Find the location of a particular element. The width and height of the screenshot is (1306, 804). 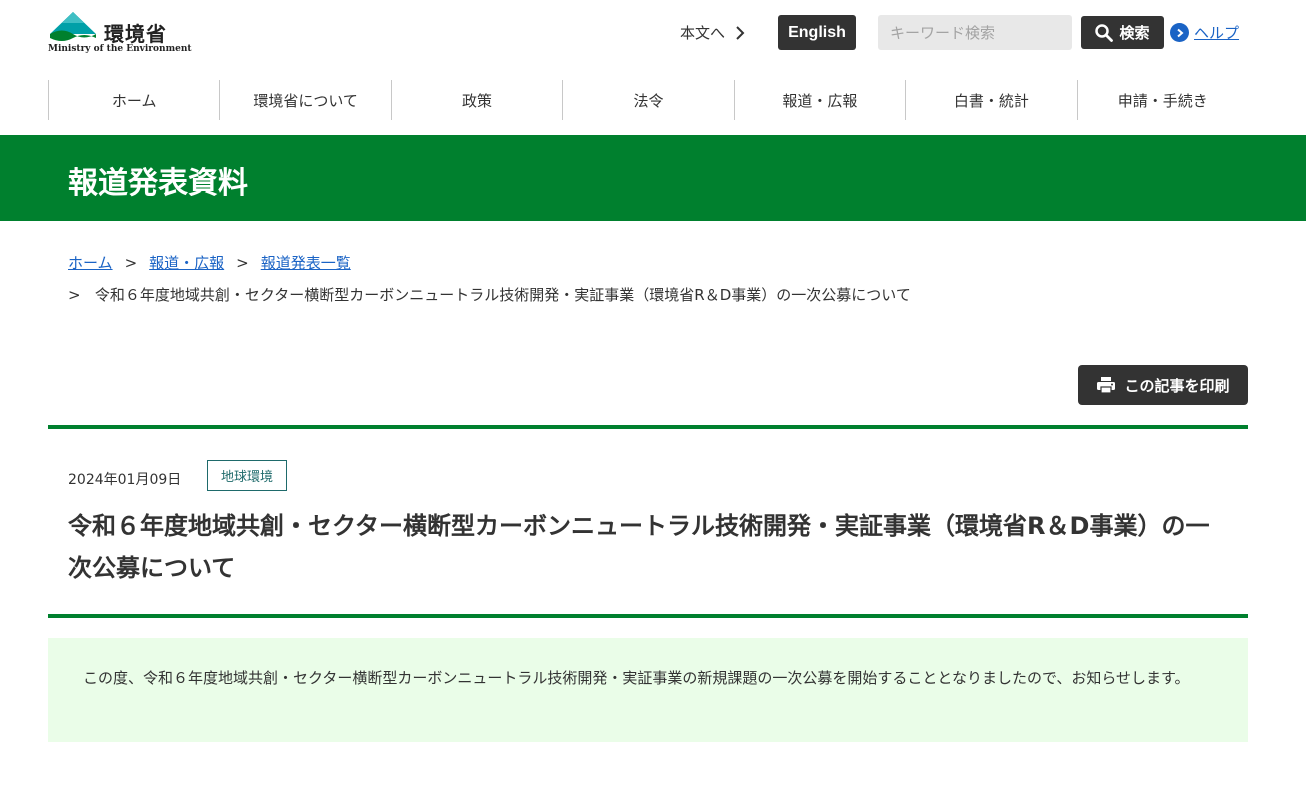

print-button-label: この記事を印刷 is located at coordinates (1177, 385).